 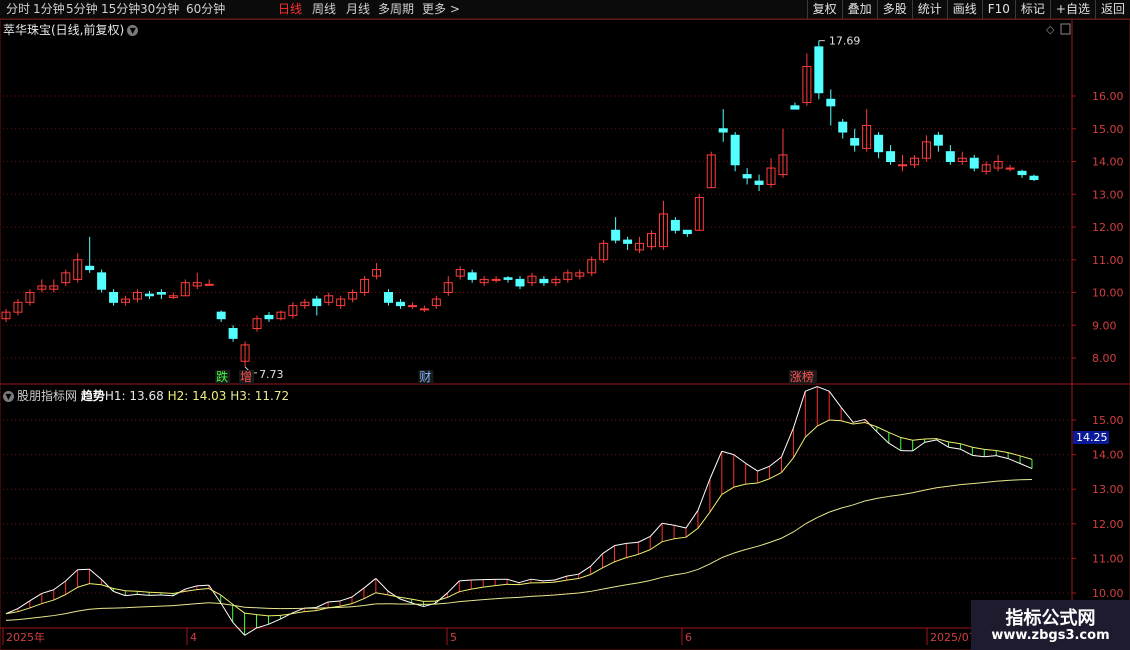 What do you see at coordinates (1108, 129) in the screenshot?
I see `price-tick-label: 15.00` at bounding box center [1108, 129].